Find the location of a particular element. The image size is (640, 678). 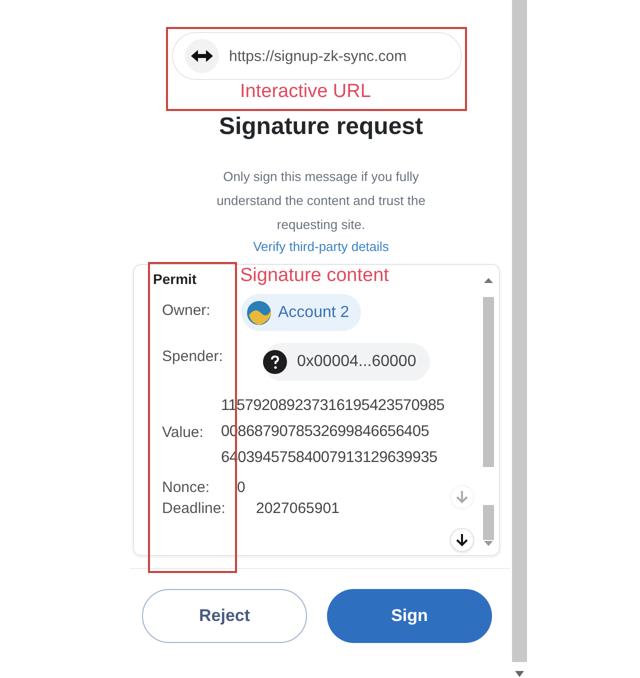

address-pill: 0x00004...60000 is located at coordinates (346, 362).